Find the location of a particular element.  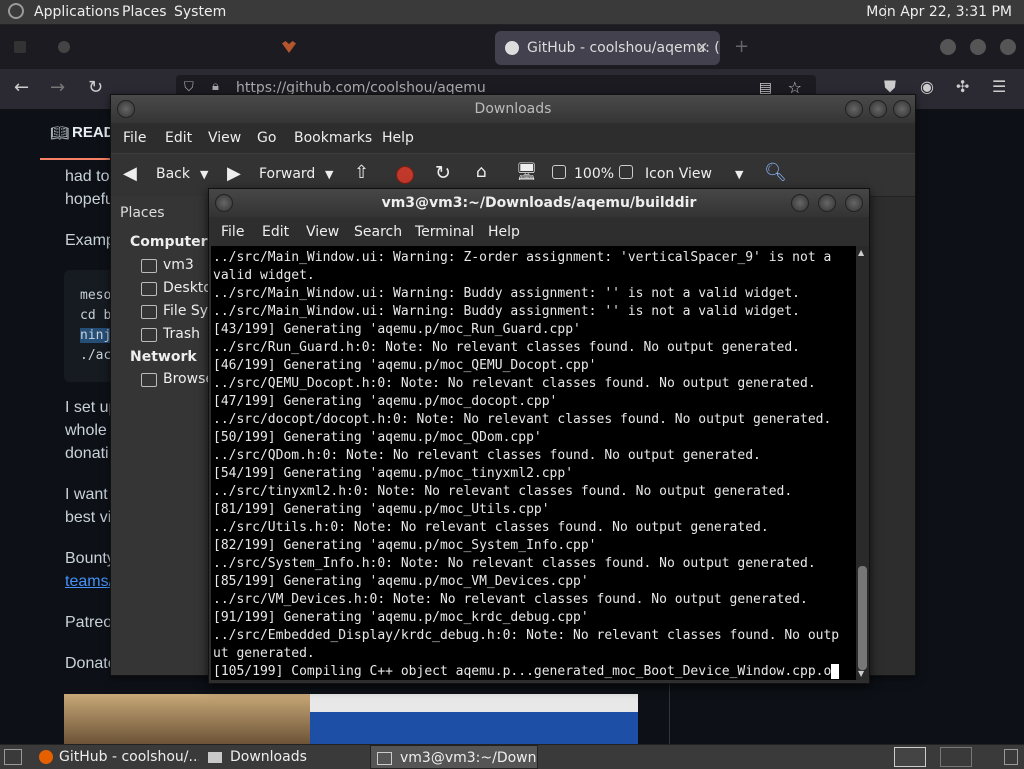

workspace-2-icon is located at coordinates (956, 757).